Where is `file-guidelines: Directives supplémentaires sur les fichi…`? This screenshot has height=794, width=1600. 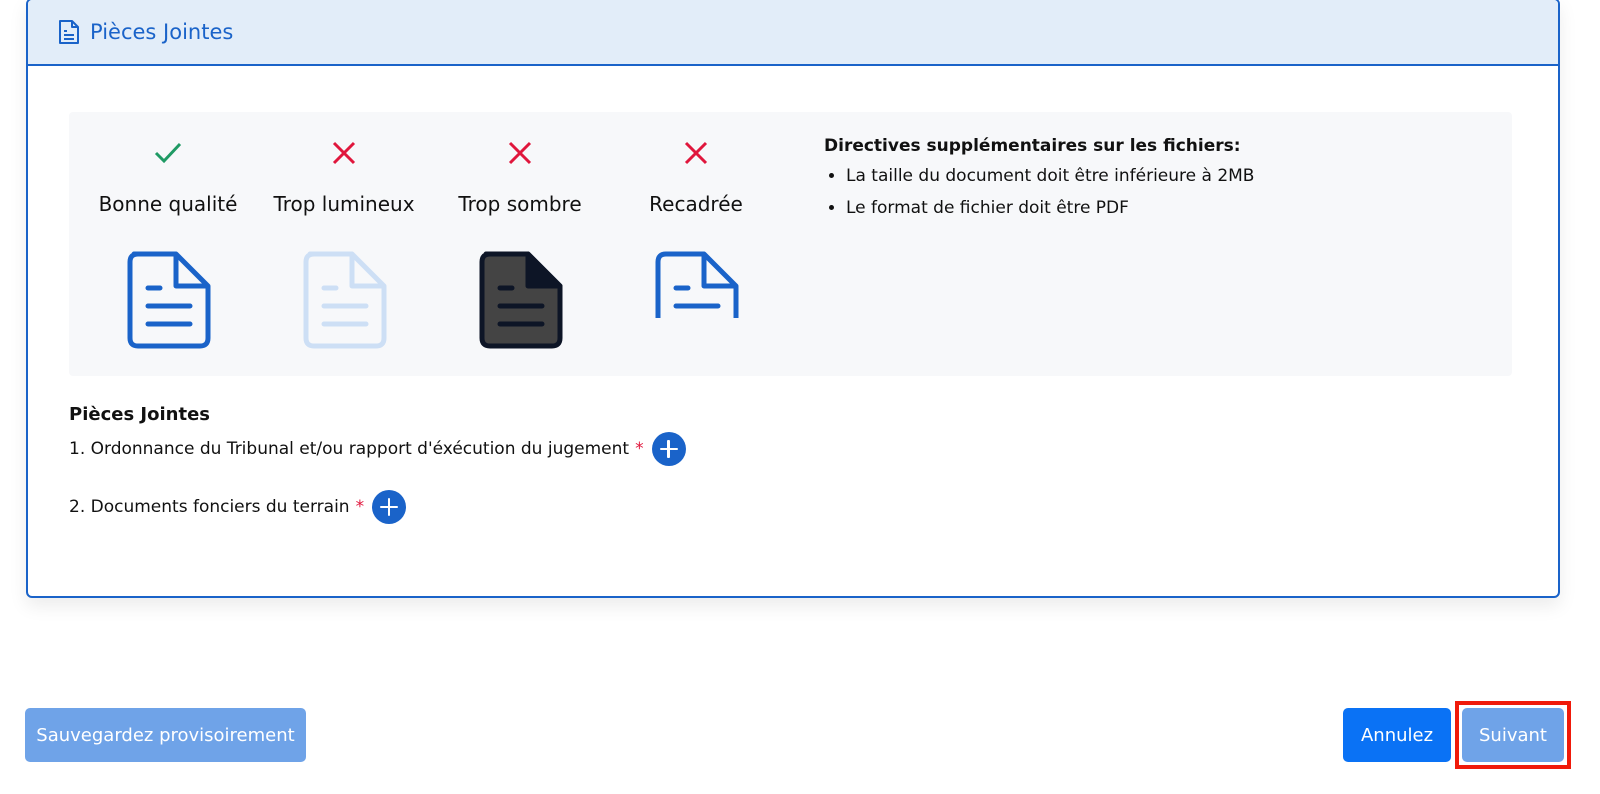 file-guidelines: Directives supplémentaires sur les fichi… is located at coordinates (1144, 183).